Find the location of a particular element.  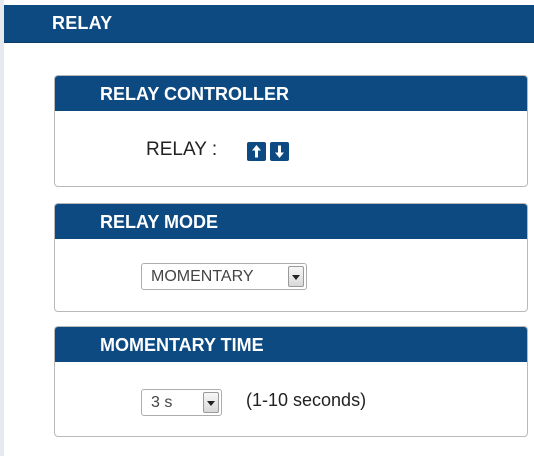

page-header: RELAY is located at coordinates (269, 24).